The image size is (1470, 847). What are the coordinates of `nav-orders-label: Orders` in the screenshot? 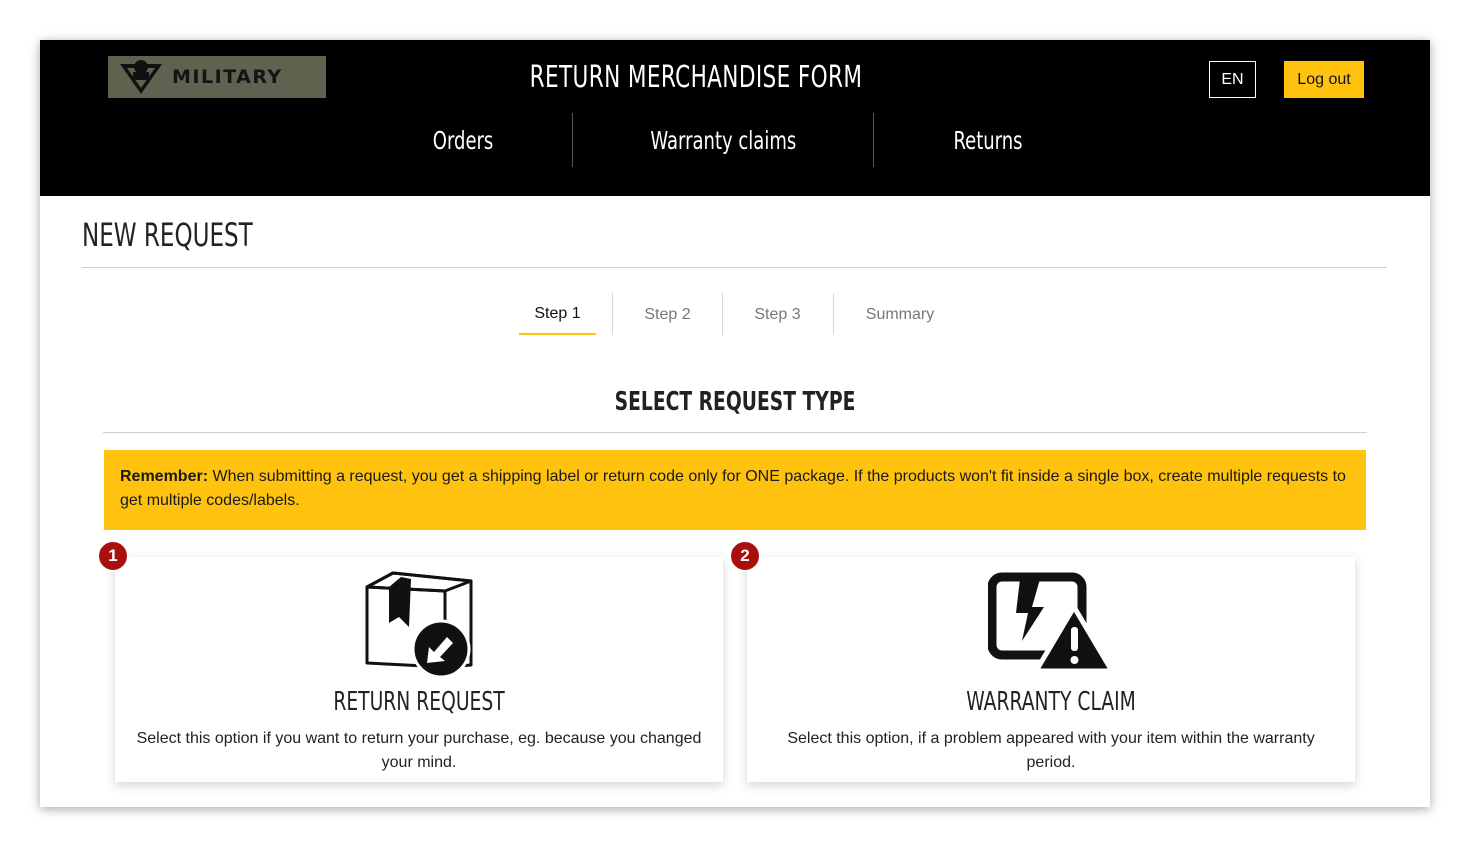 It's located at (463, 140).